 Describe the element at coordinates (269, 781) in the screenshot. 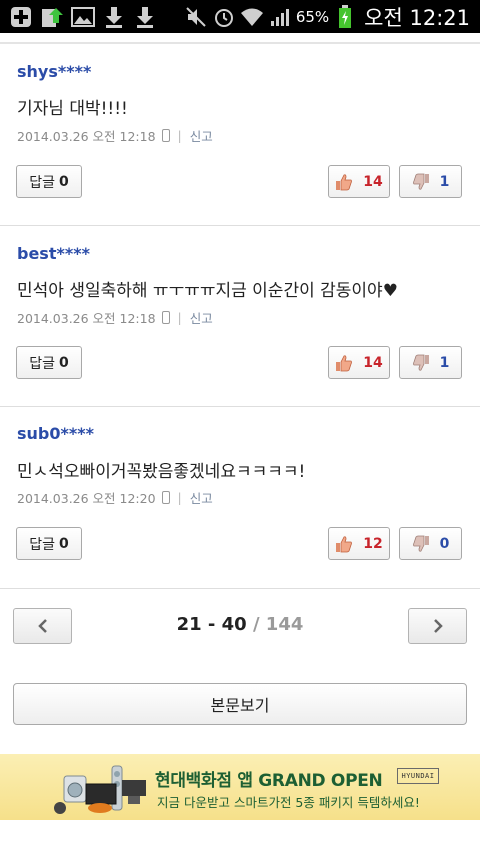

I see `ad-title: 현대백화점 앱 GRAND OPEN` at that location.